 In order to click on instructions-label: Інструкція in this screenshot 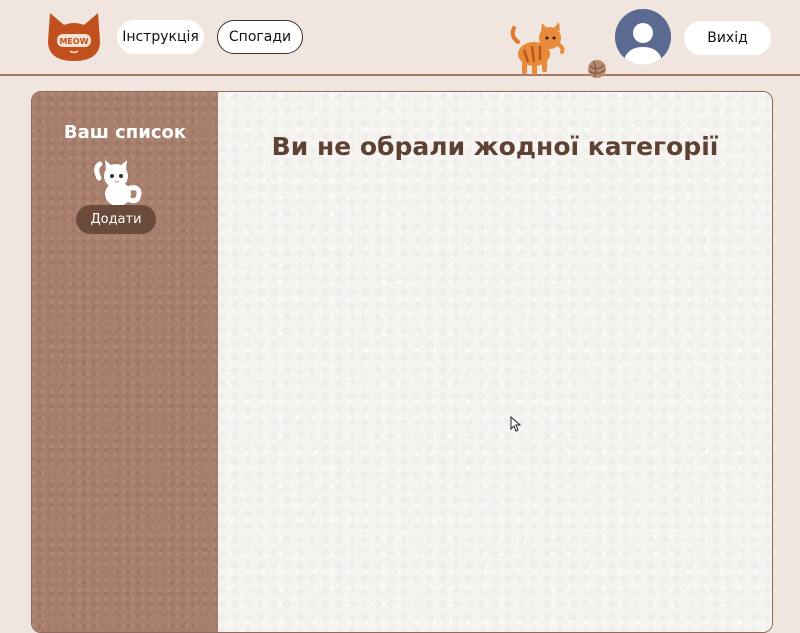, I will do `click(160, 37)`.